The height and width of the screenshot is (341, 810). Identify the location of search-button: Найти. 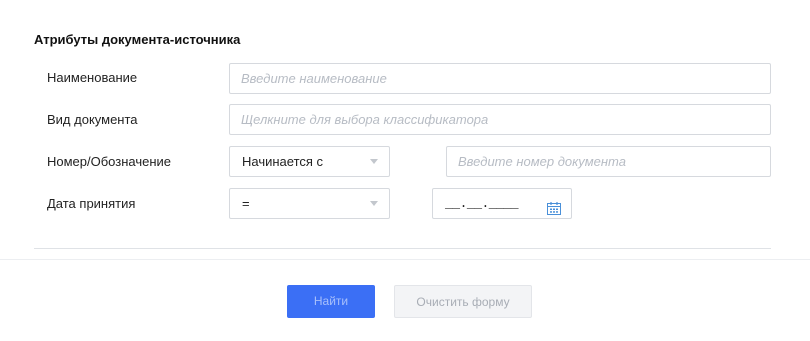
(331, 301).